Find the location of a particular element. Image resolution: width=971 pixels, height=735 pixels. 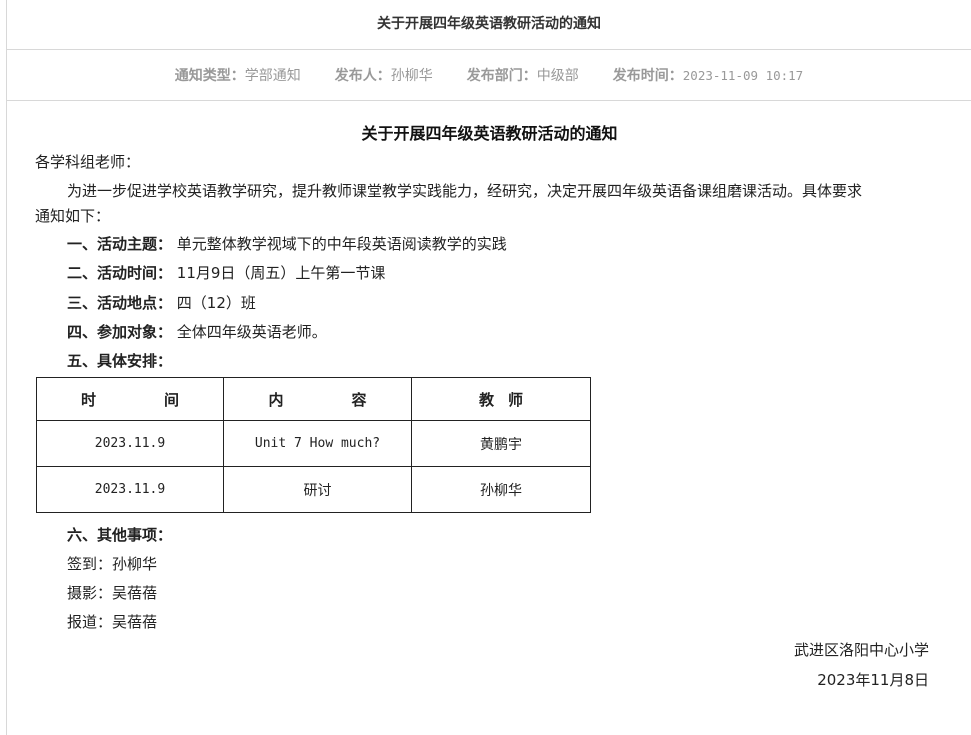

header-teacher-char-2: 师 is located at coordinates (516, 399).